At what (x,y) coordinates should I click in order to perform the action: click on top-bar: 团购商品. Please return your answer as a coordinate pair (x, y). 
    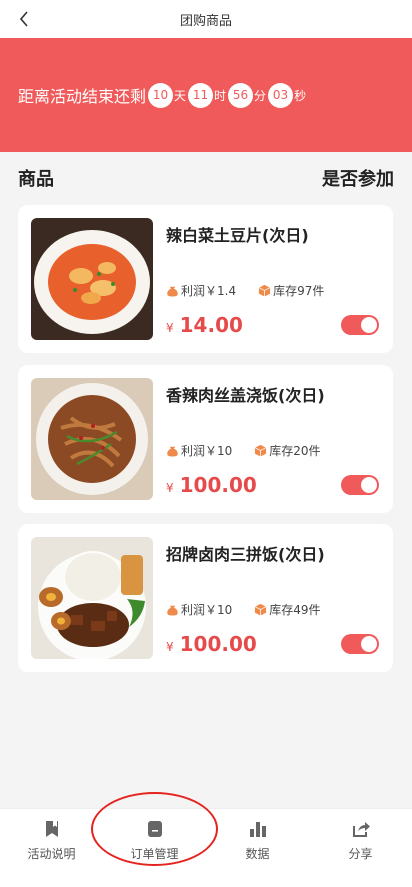
    Looking at the image, I should click on (206, 19).